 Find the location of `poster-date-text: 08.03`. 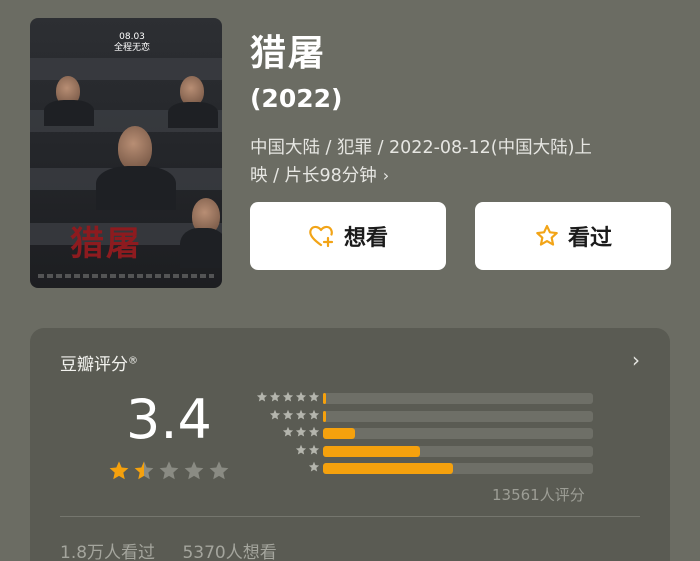

poster-date-text: 08.03 is located at coordinates (132, 37).